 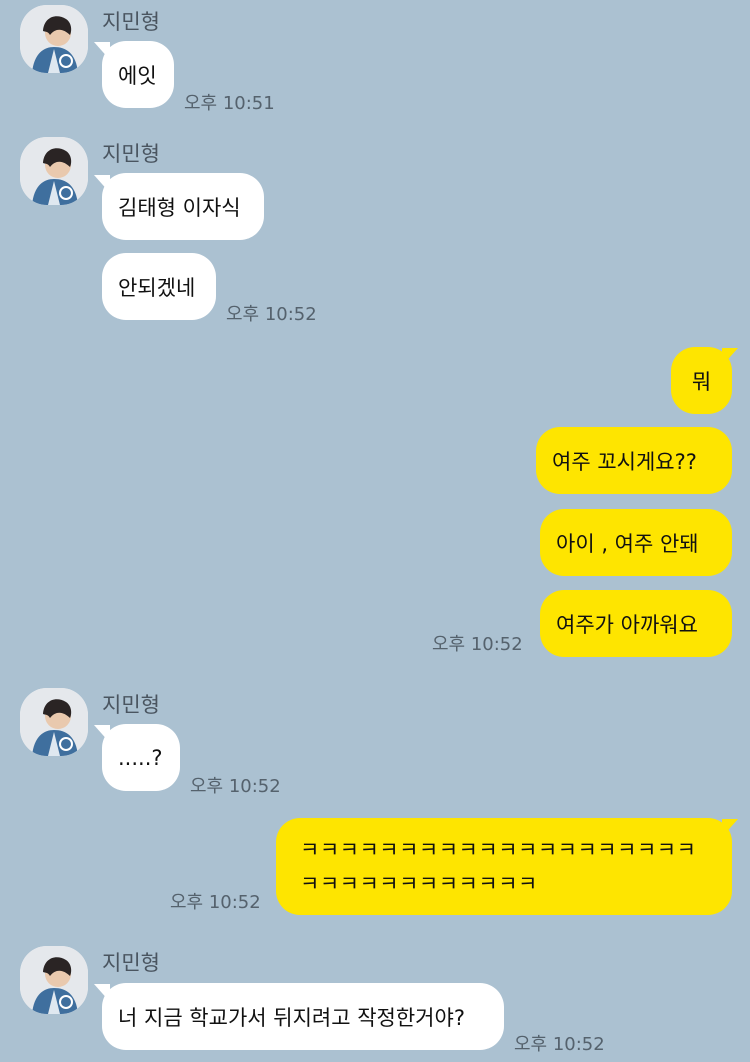 I want to click on message-bubble: 김태형 이자식, so click(x=183, y=206).